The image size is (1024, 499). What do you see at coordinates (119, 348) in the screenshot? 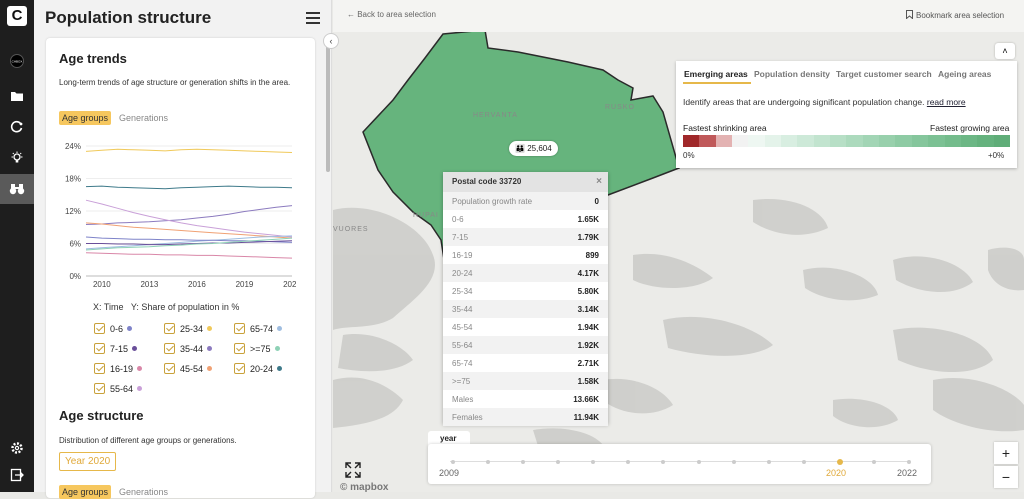
I see `legend-label: 7-15` at bounding box center [119, 348].